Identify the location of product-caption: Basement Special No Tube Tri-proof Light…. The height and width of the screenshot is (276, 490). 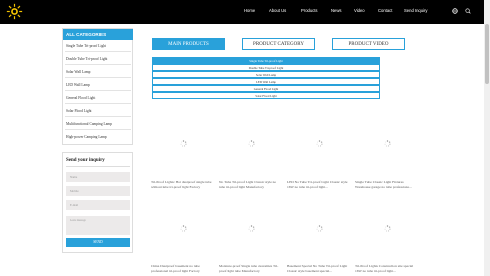
(319, 269).